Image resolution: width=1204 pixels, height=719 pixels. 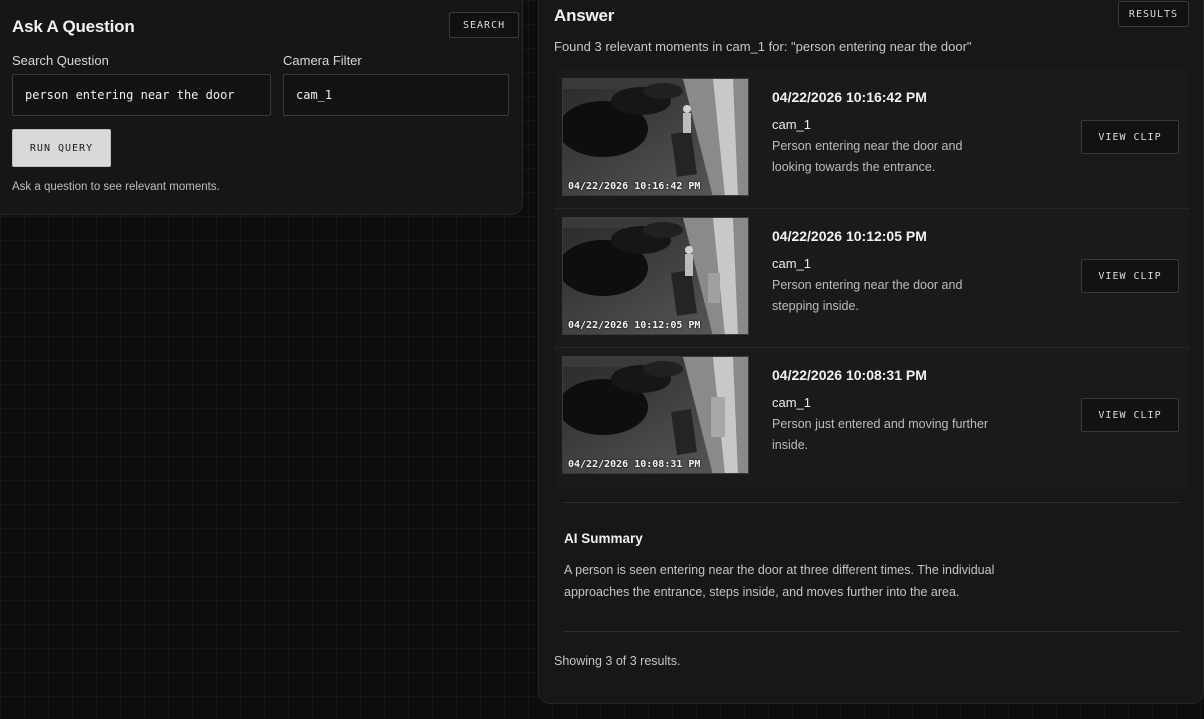 I want to click on summary-divider-bottom, so click(x=871, y=631).